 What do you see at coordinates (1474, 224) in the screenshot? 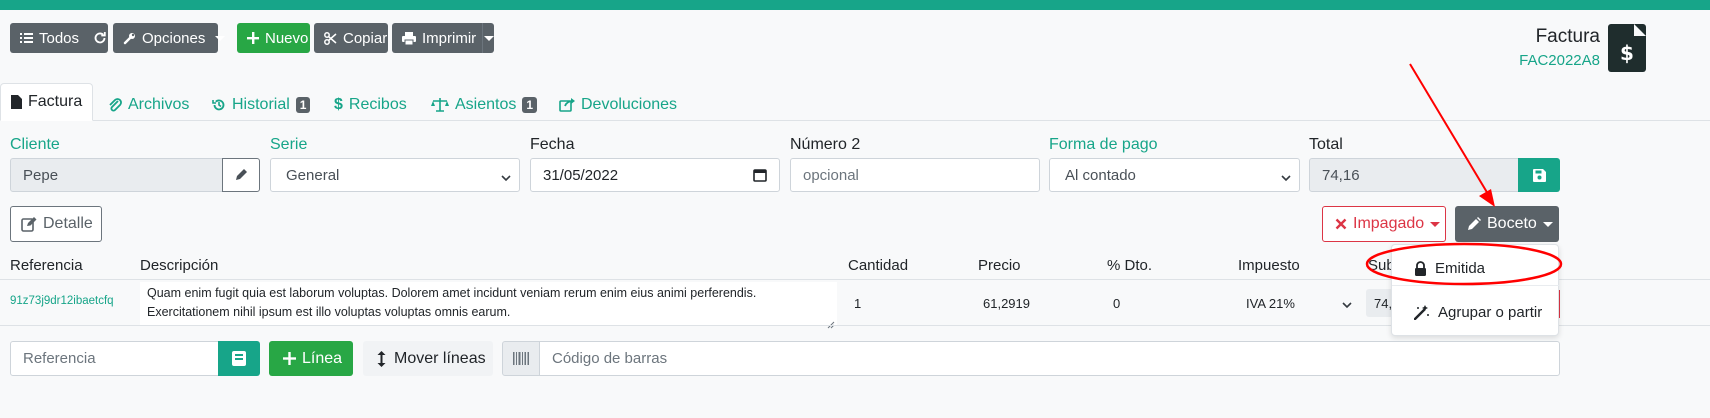
I see `pencil-icon` at bounding box center [1474, 224].